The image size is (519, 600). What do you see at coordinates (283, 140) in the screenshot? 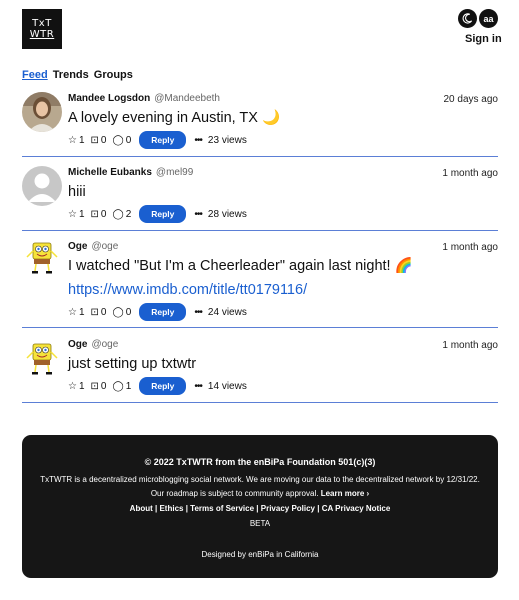
I see `post-actions: ☆ 1 ⊡ 0 ◯ 0 Reply ••• 23 views` at bounding box center [283, 140].